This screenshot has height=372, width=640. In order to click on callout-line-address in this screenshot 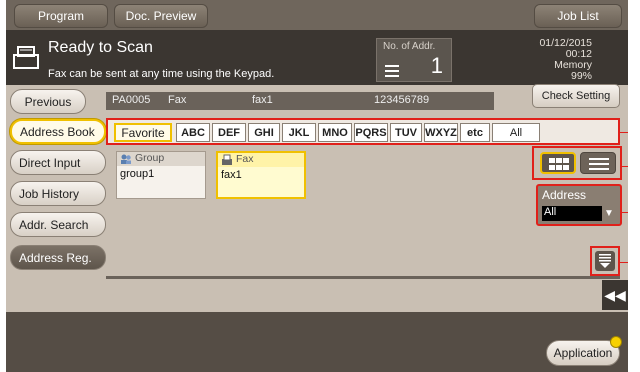, I will do `click(625, 212)`.